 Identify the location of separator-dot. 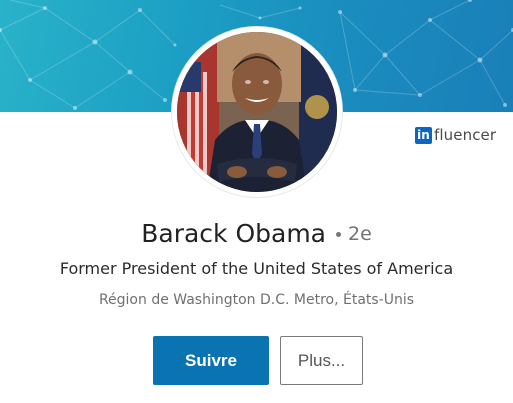
(338, 234).